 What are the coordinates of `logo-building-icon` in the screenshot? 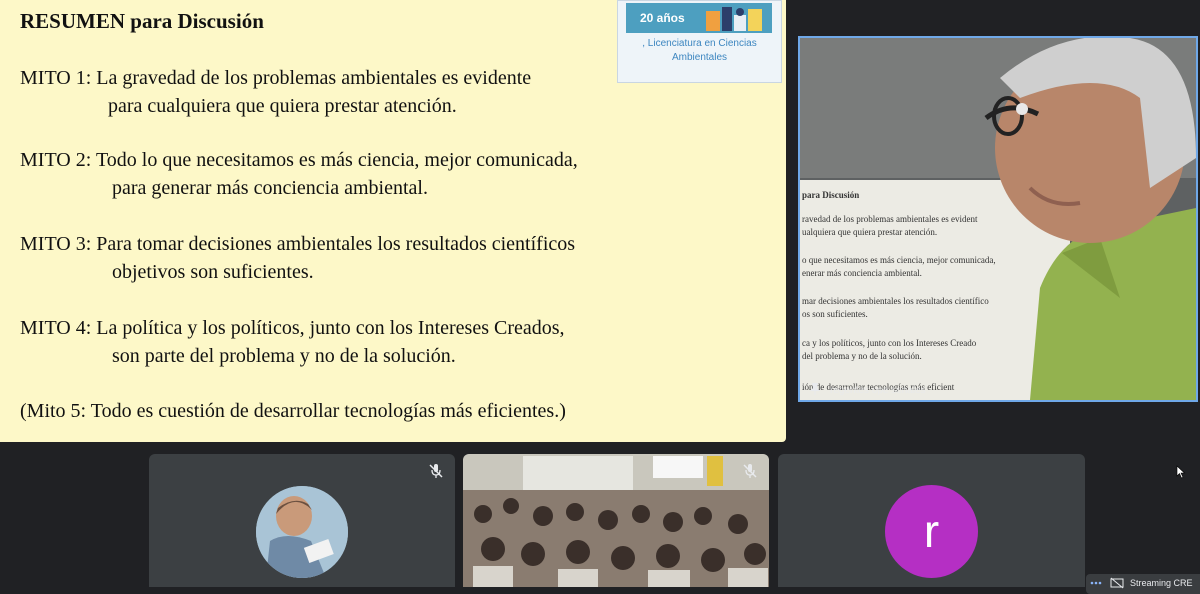 It's located at (734, 19).